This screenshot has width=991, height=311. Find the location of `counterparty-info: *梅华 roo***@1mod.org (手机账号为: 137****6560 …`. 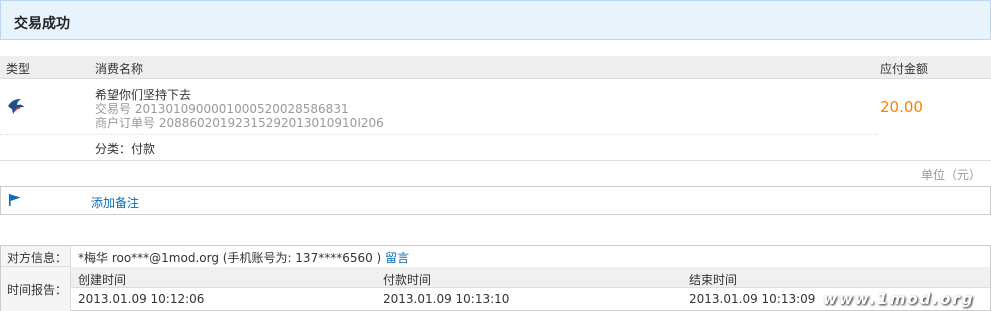

counterparty-info: *梅华 roo***@1mod.org (手机账号为: 137****6560 … is located at coordinates (243, 257).